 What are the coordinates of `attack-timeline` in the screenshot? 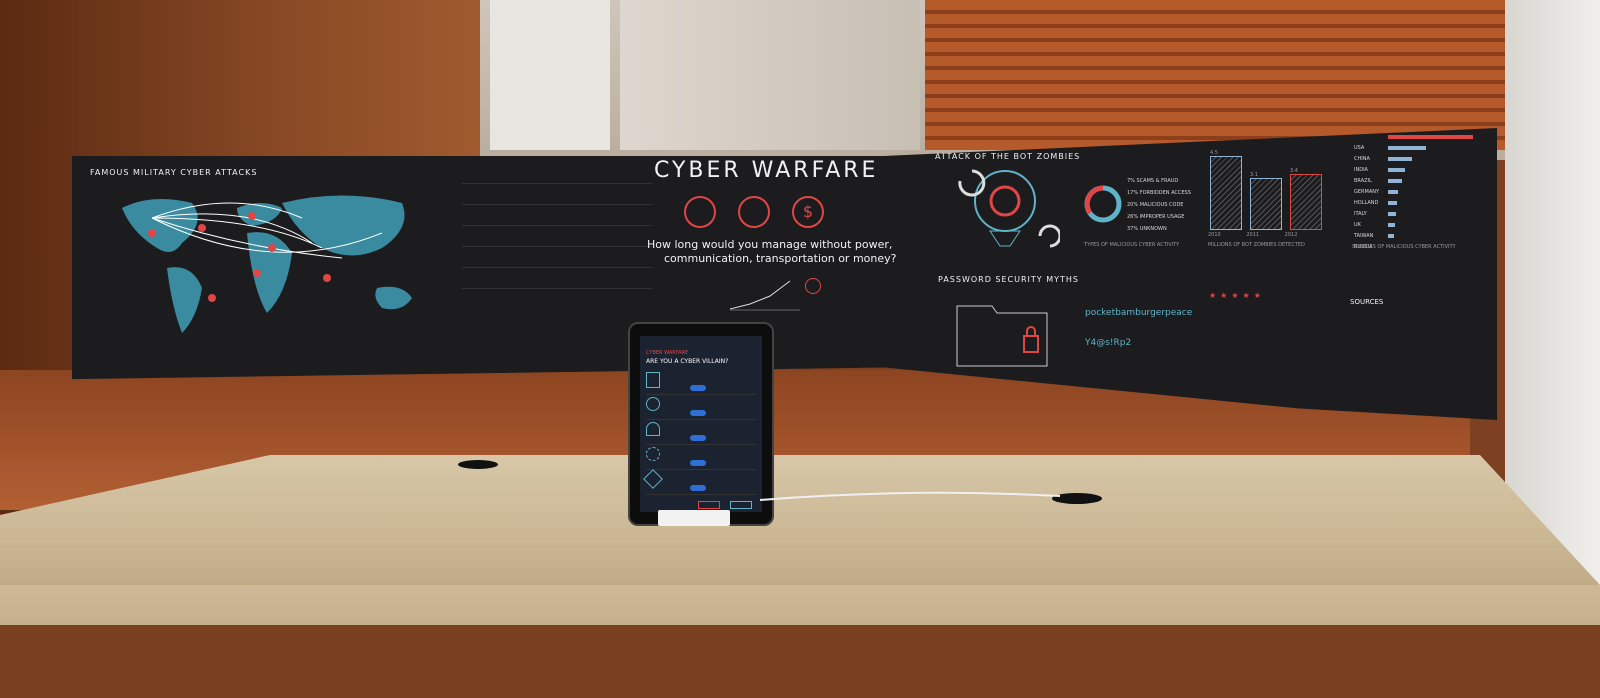 It's located at (557, 258).